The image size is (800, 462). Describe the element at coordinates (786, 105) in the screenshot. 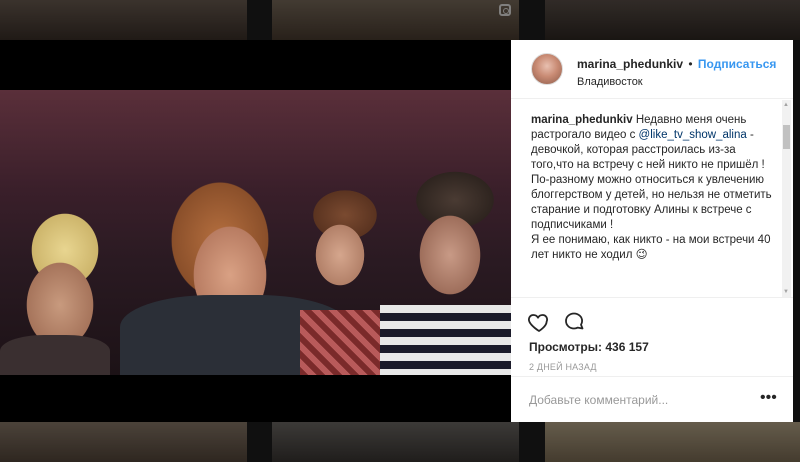

I see `scroll-up-arrow-icon: ▲` at that location.